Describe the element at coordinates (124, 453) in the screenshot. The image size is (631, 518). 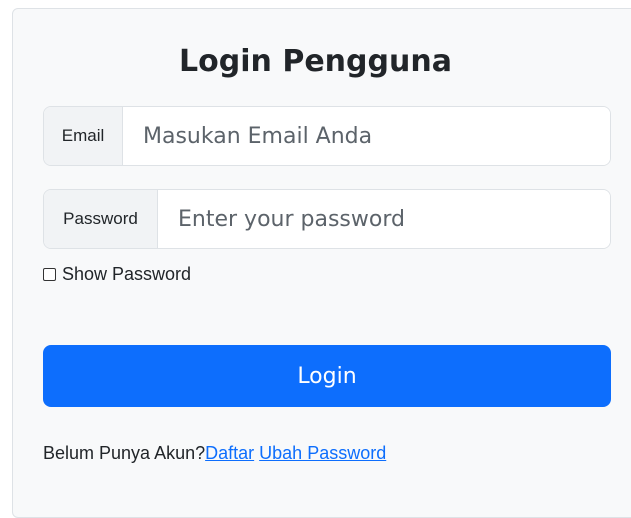
I see `register-prompt: Belum Punya Akun?` at that location.